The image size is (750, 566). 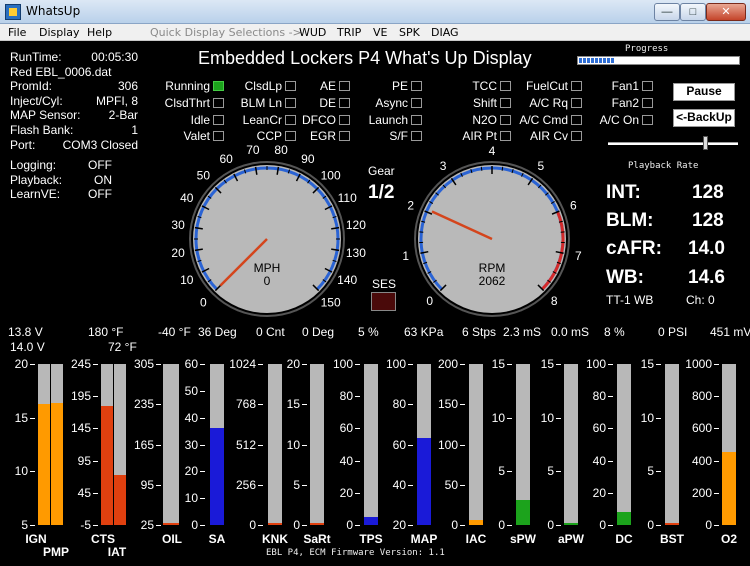 What do you see at coordinates (614, 332) in the screenshot?
I see `dc-reading: 8 %` at bounding box center [614, 332].